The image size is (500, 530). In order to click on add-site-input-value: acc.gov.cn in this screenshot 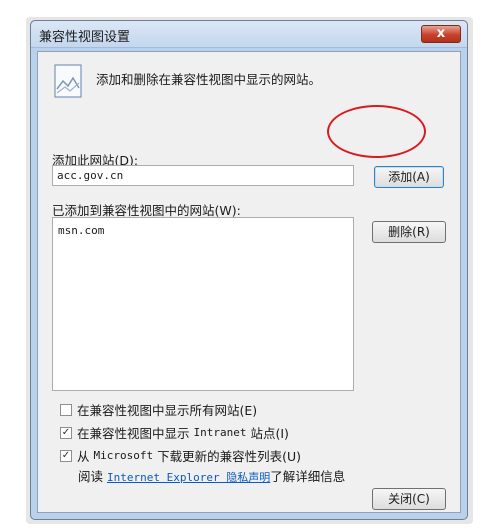, I will do `click(90, 175)`.